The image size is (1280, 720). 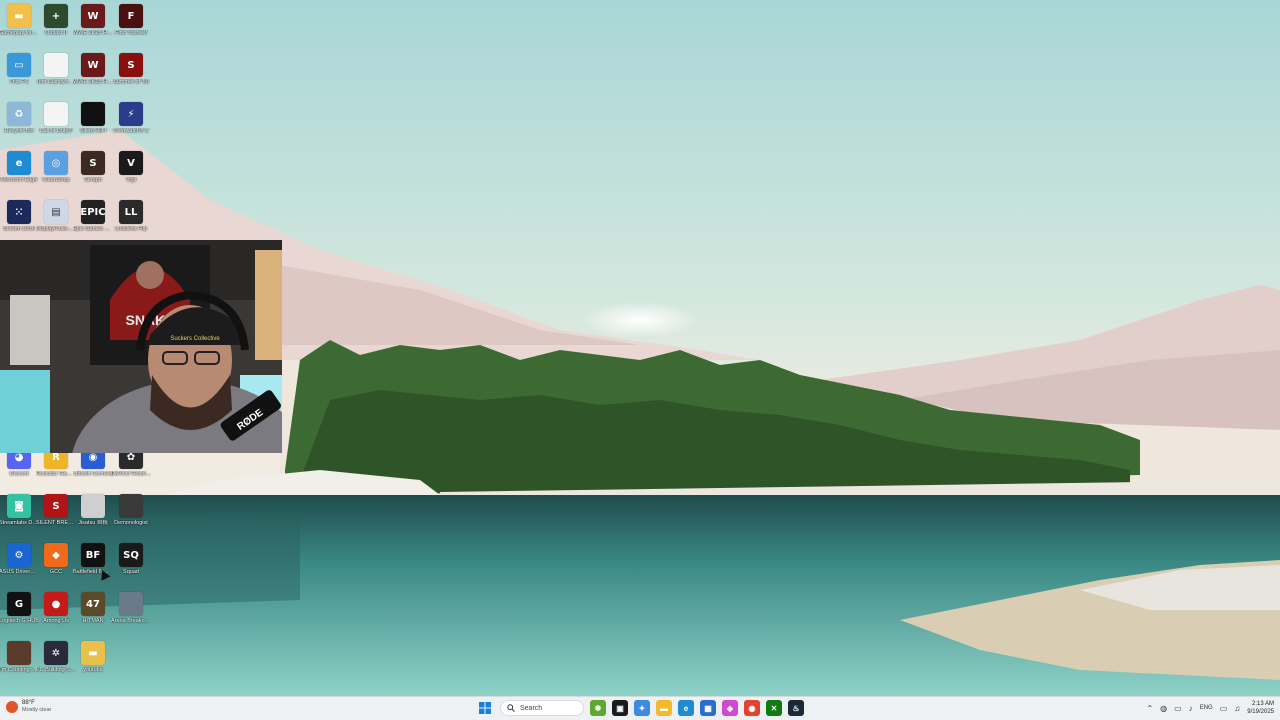 I want to click on desktop-icon: S Seraph, so click(x=93, y=174).